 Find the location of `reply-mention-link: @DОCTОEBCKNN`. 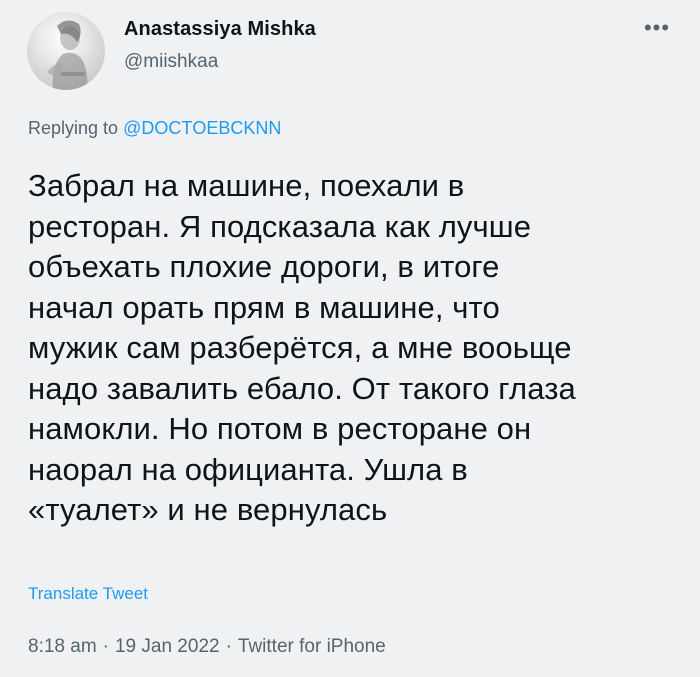

reply-mention-link: @DОCTОEBCKNN is located at coordinates (202, 128).